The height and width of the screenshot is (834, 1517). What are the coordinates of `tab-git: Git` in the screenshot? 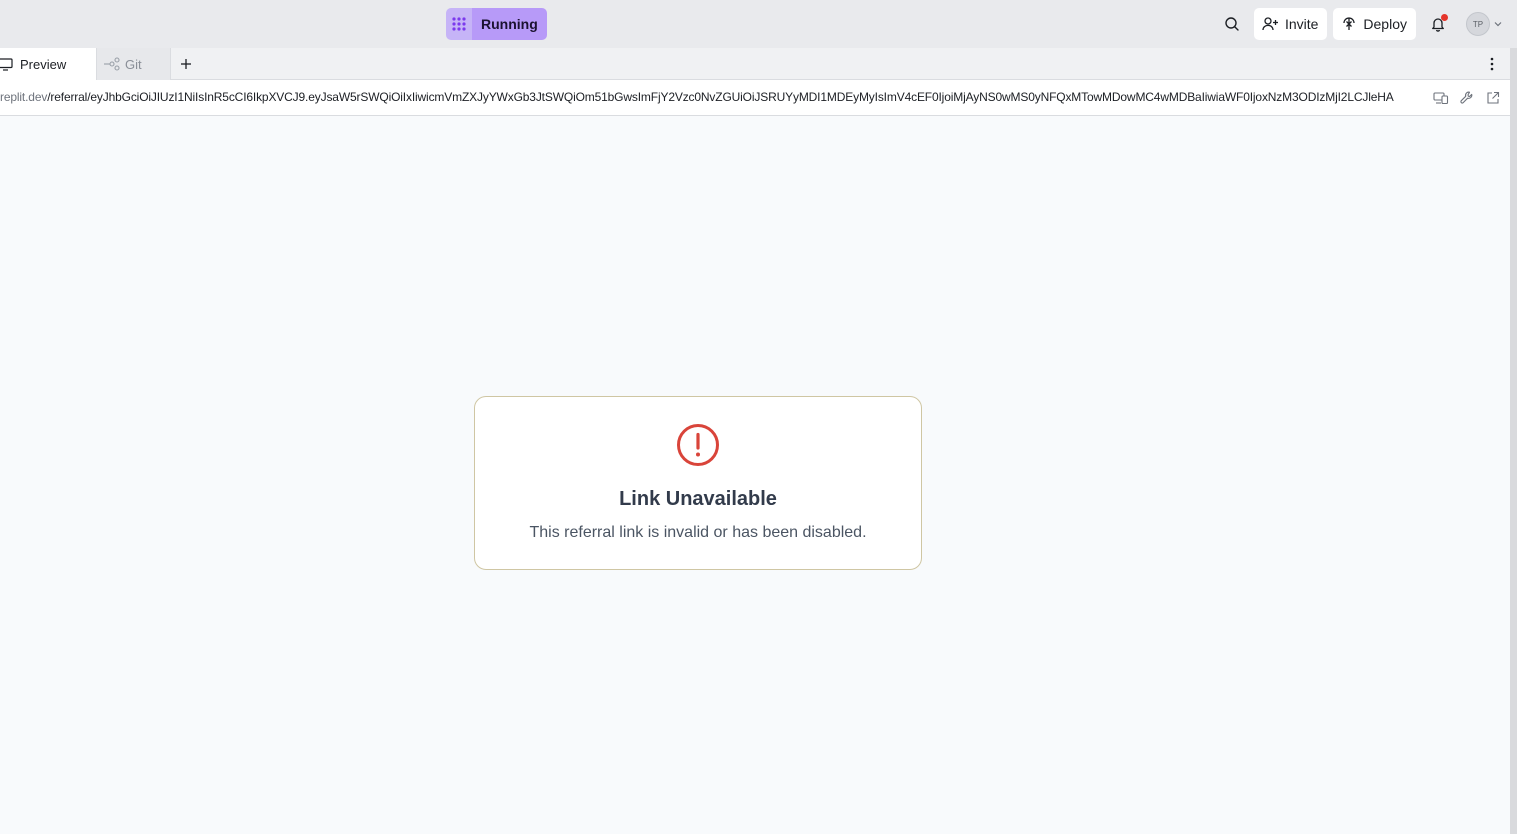 It's located at (133, 64).